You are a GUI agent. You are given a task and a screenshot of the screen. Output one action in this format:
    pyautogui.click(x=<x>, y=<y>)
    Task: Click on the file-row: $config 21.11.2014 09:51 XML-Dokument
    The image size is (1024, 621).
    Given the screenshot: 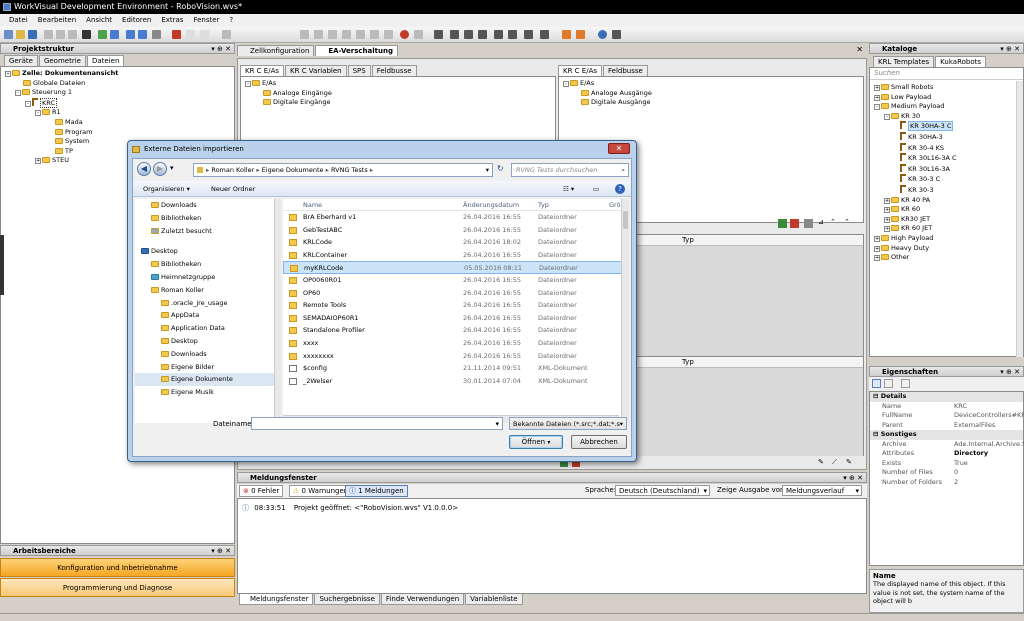 What is the action you would take?
    pyautogui.click(x=456, y=368)
    